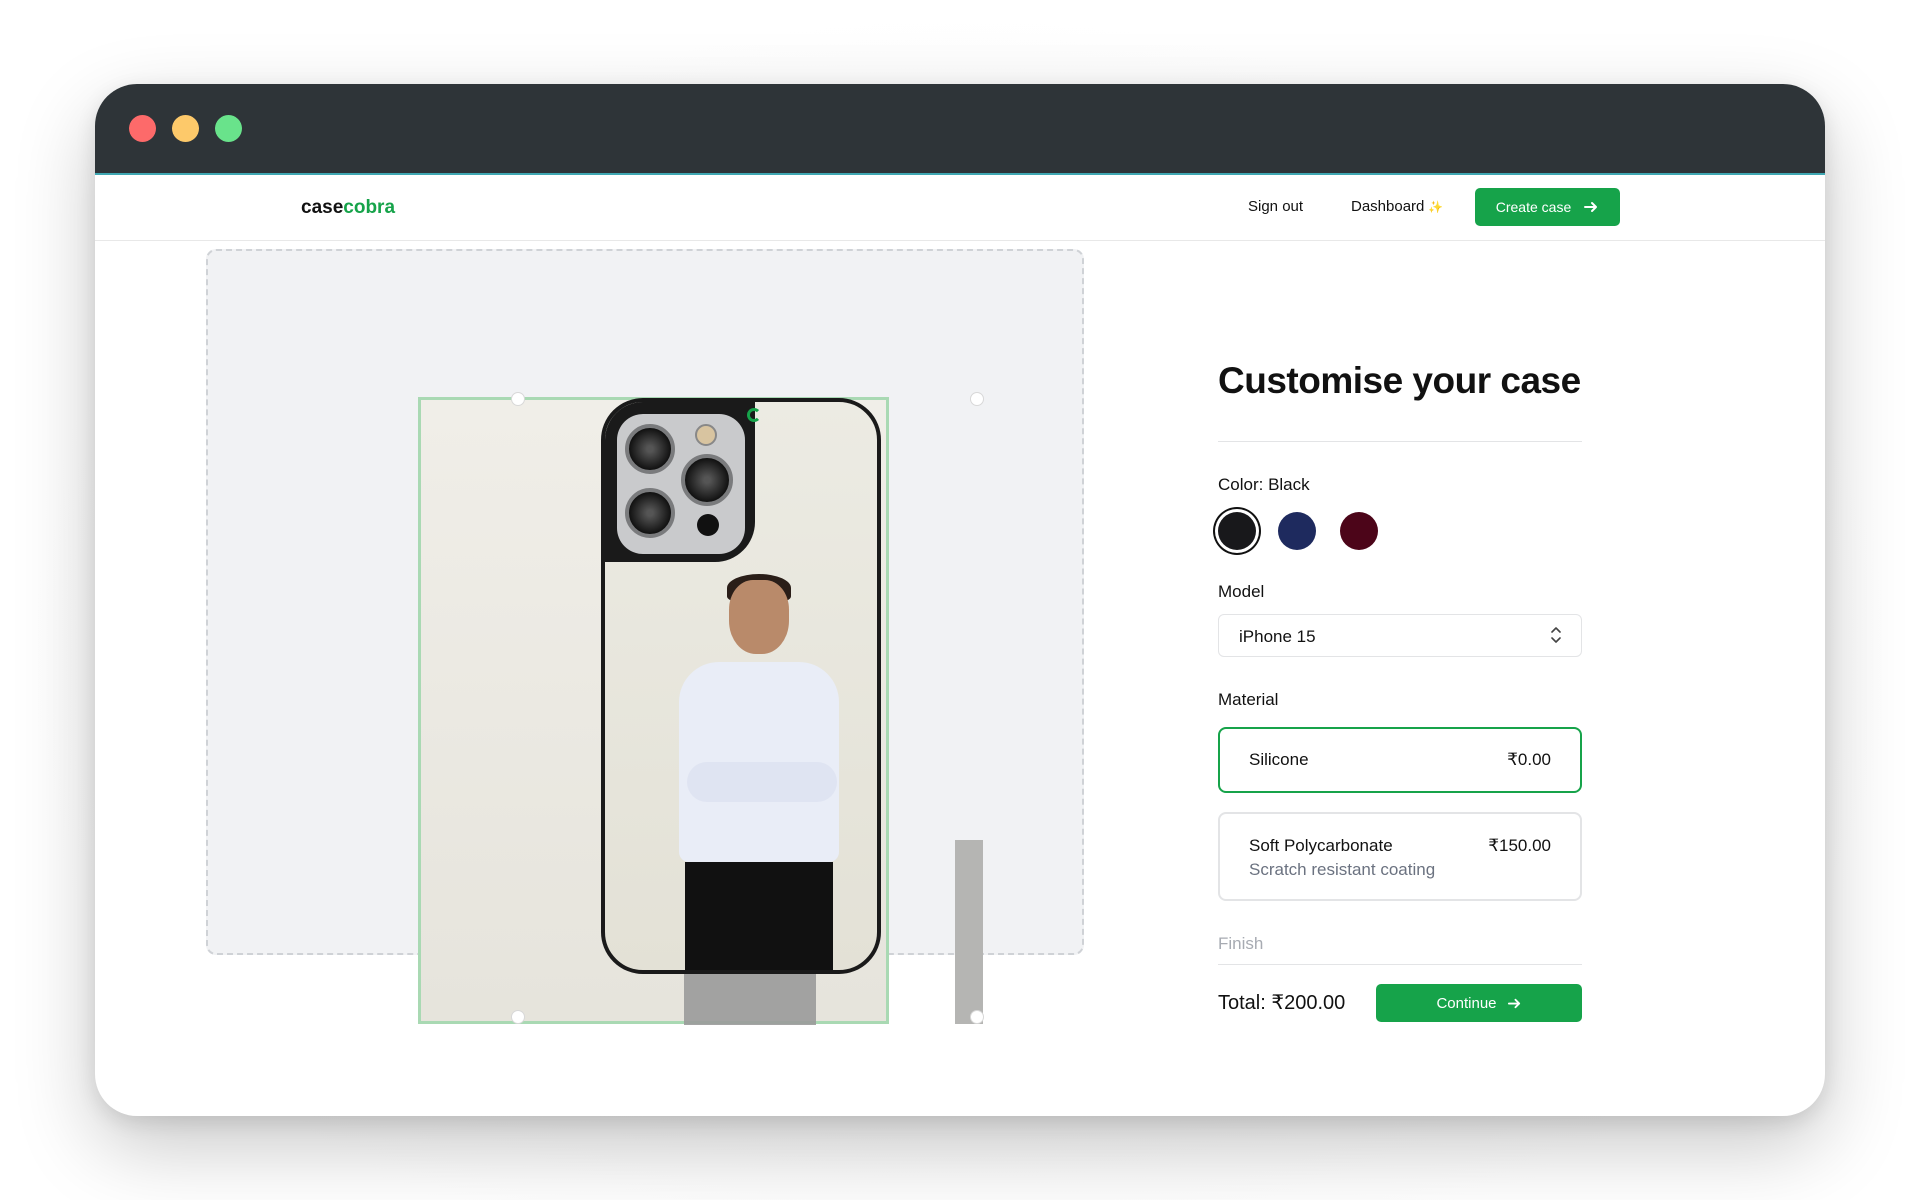  Describe the element at coordinates (1275, 206) in the screenshot. I see `sign-out-link: Sign out` at that location.